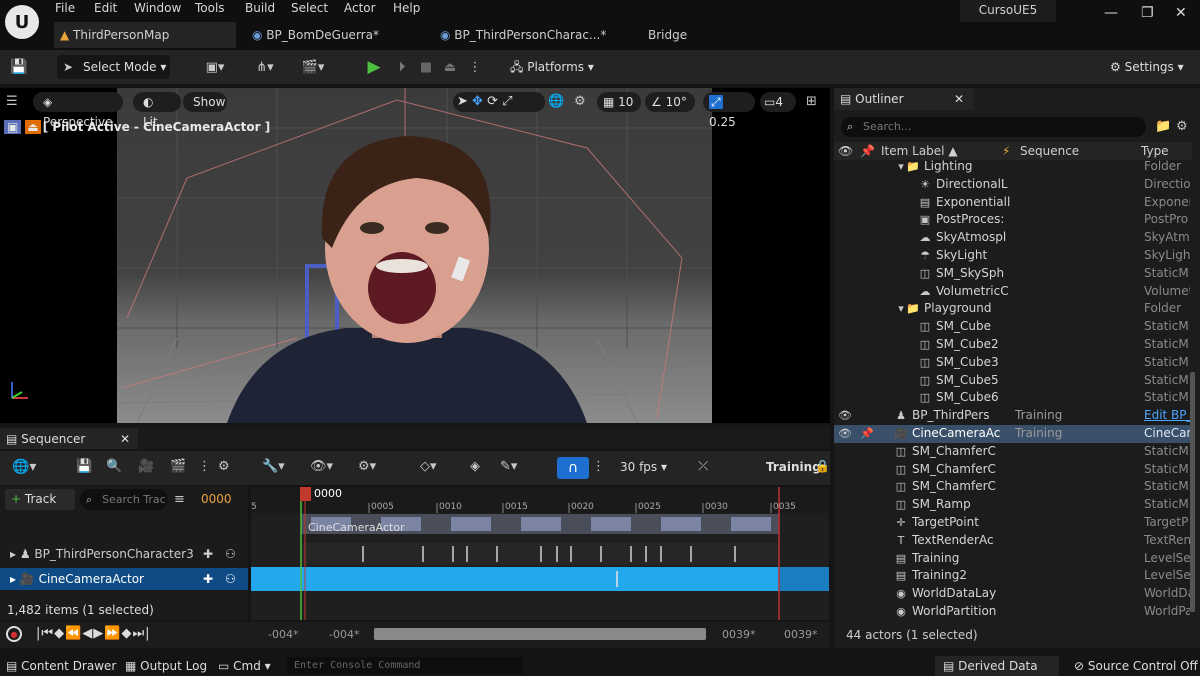  I want to click on outliner-row: ▾ 📁 Lighting Folder, so click(1013, 167).